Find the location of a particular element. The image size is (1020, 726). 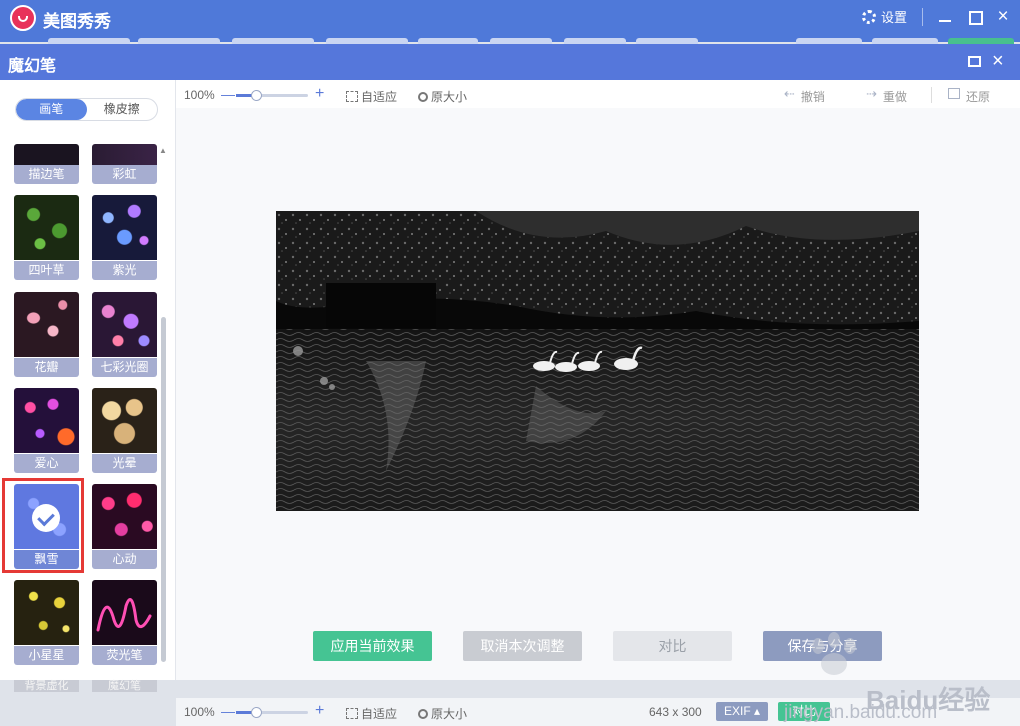

maximize-button is located at coordinates (975, 17).